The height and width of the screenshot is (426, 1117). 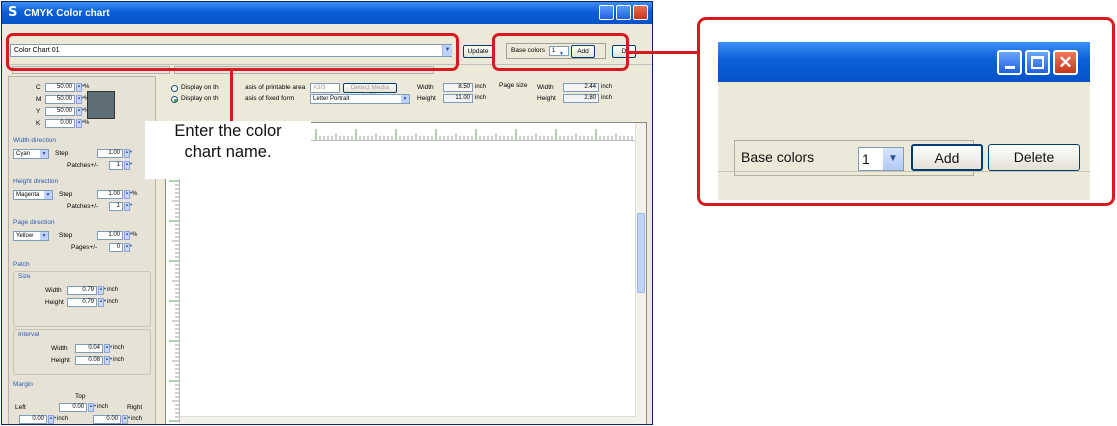 What do you see at coordinates (174, 88) in the screenshot?
I see `printable-area-radio` at bounding box center [174, 88].